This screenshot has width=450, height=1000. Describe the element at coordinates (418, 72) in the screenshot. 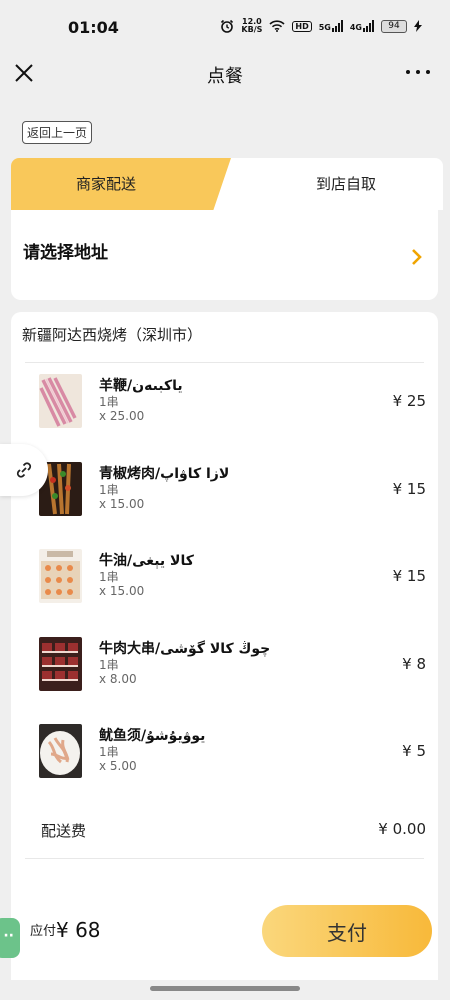

I see `more-options-icon` at that location.